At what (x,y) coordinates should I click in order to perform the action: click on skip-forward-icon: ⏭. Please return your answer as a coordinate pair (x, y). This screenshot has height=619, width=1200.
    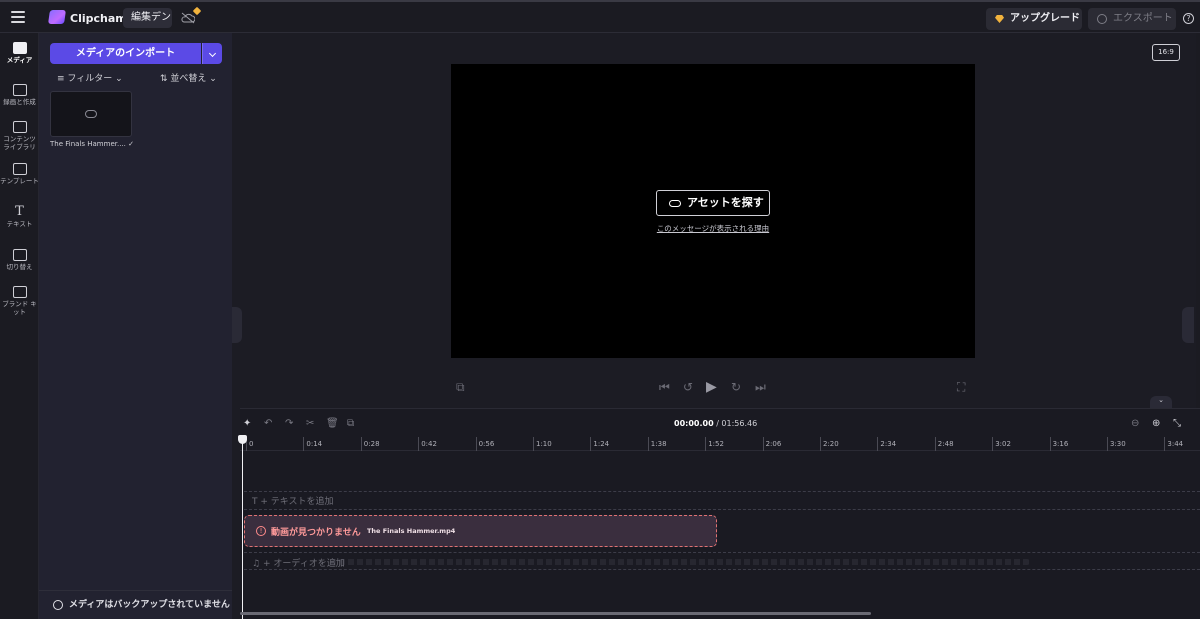
    Looking at the image, I should click on (760, 387).